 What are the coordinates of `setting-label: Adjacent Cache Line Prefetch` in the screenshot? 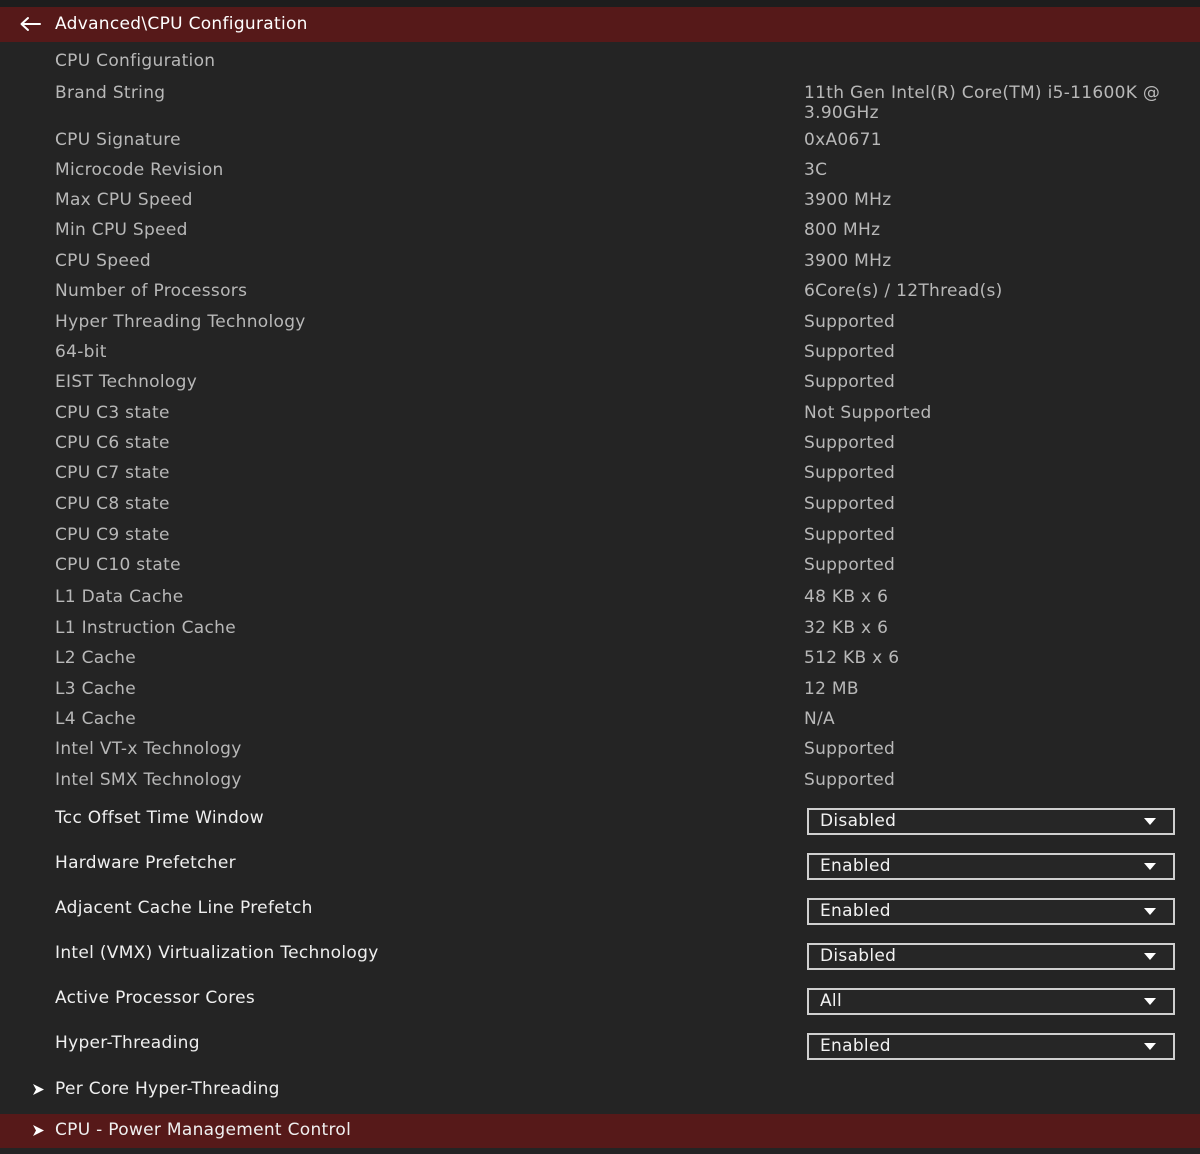 It's located at (184, 908).